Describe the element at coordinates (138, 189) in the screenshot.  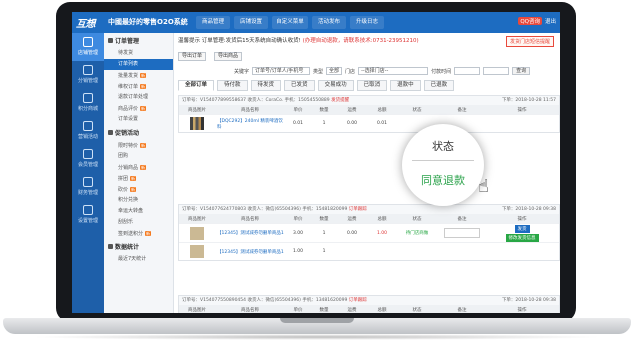
I see `submenu-item: 砍价新` at that location.